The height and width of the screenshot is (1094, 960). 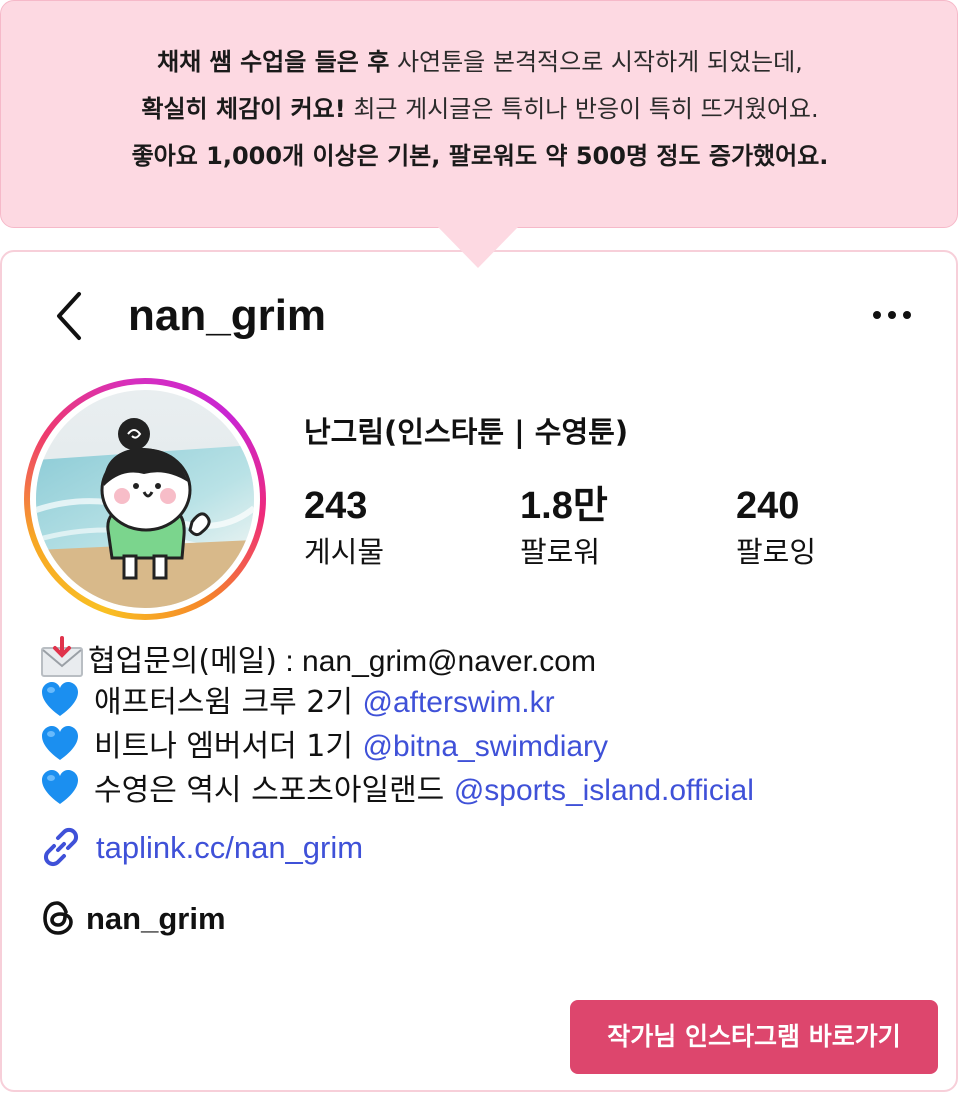 I want to click on avatar, so click(x=145, y=499).